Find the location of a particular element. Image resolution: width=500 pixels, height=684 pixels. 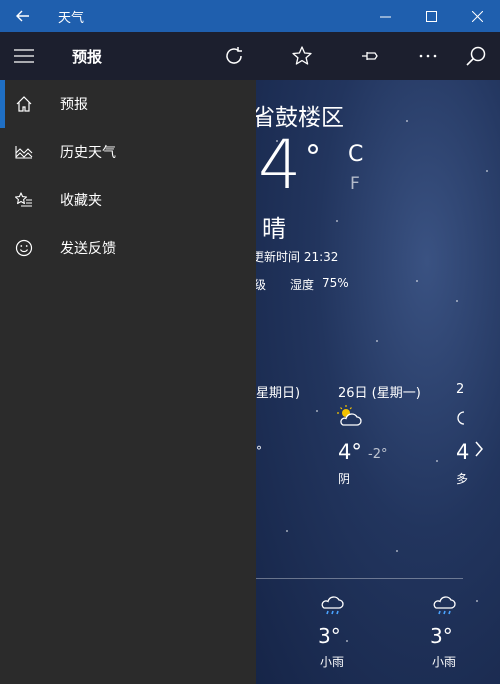

forecast-day3-condition: 多 is located at coordinates (462, 479).